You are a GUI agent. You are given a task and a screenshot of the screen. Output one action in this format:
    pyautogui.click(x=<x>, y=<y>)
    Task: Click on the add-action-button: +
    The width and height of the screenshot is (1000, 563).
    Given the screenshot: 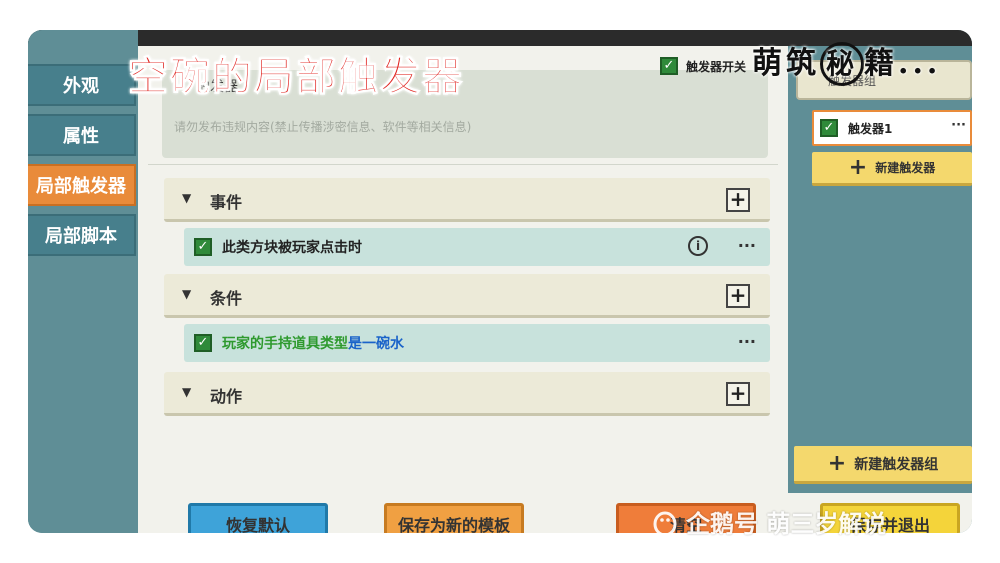 What is the action you would take?
    pyautogui.click(x=738, y=394)
    